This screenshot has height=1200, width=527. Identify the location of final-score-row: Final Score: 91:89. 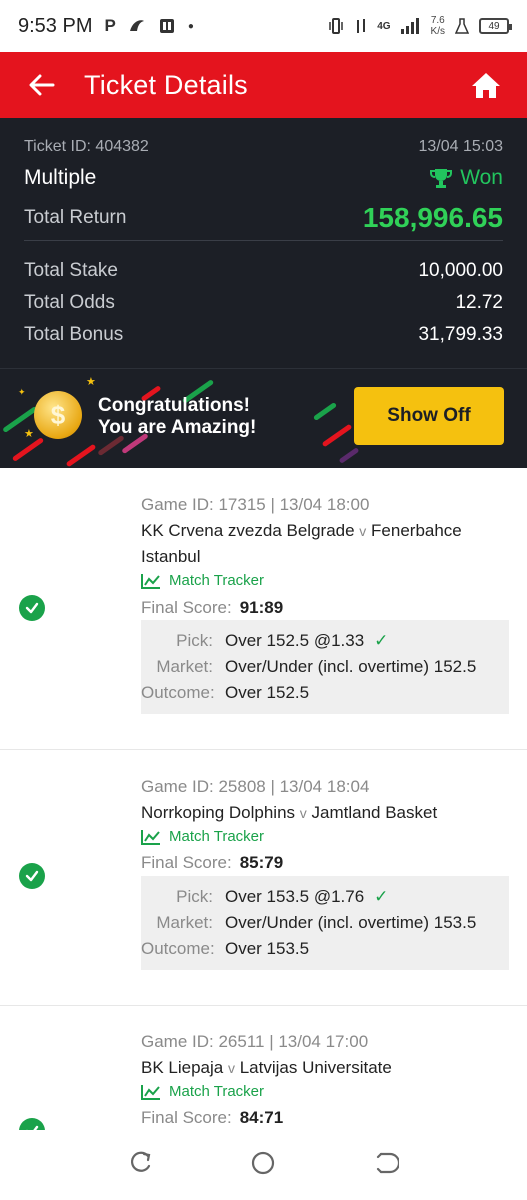
(212, 608).